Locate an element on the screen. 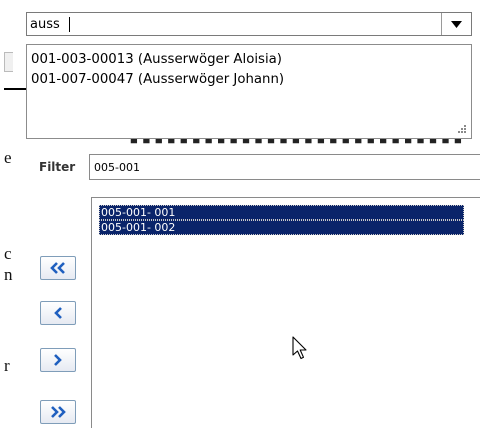  suggestion-item: 001-007-00047 (Ausserwöger Johann) is located at coordinates (157, 79).